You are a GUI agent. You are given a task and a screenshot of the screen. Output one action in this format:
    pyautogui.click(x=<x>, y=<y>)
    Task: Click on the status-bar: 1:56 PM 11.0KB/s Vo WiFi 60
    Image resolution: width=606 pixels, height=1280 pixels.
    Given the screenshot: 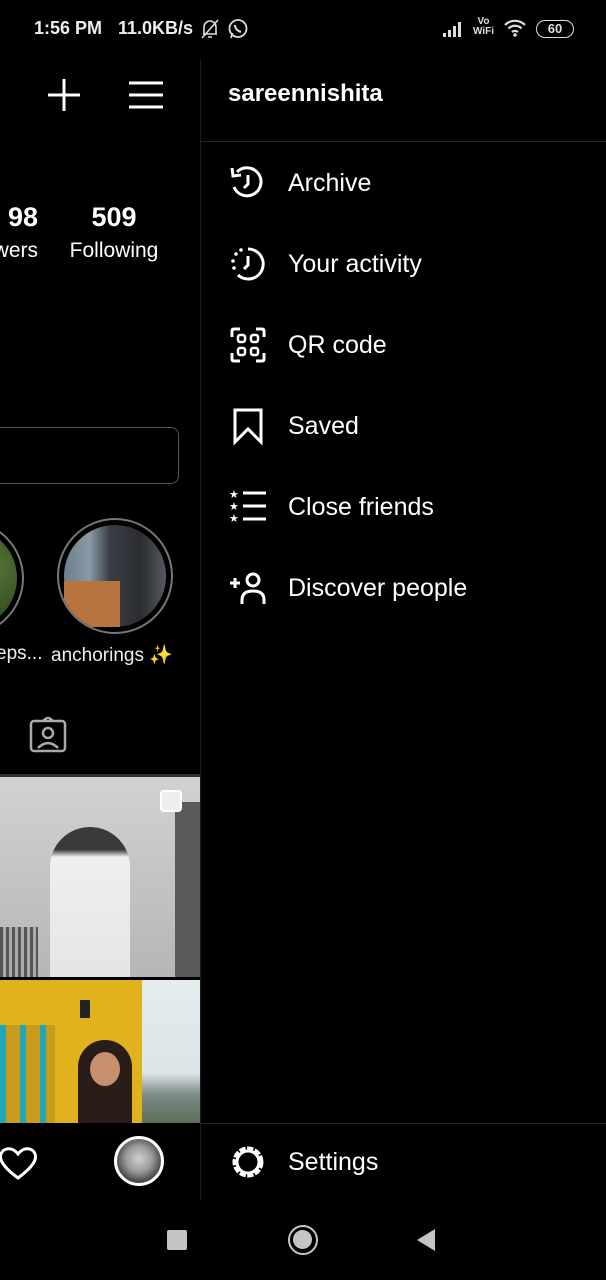 What is the action you would take?
    pyautogui.click(x=303, y=30)
    